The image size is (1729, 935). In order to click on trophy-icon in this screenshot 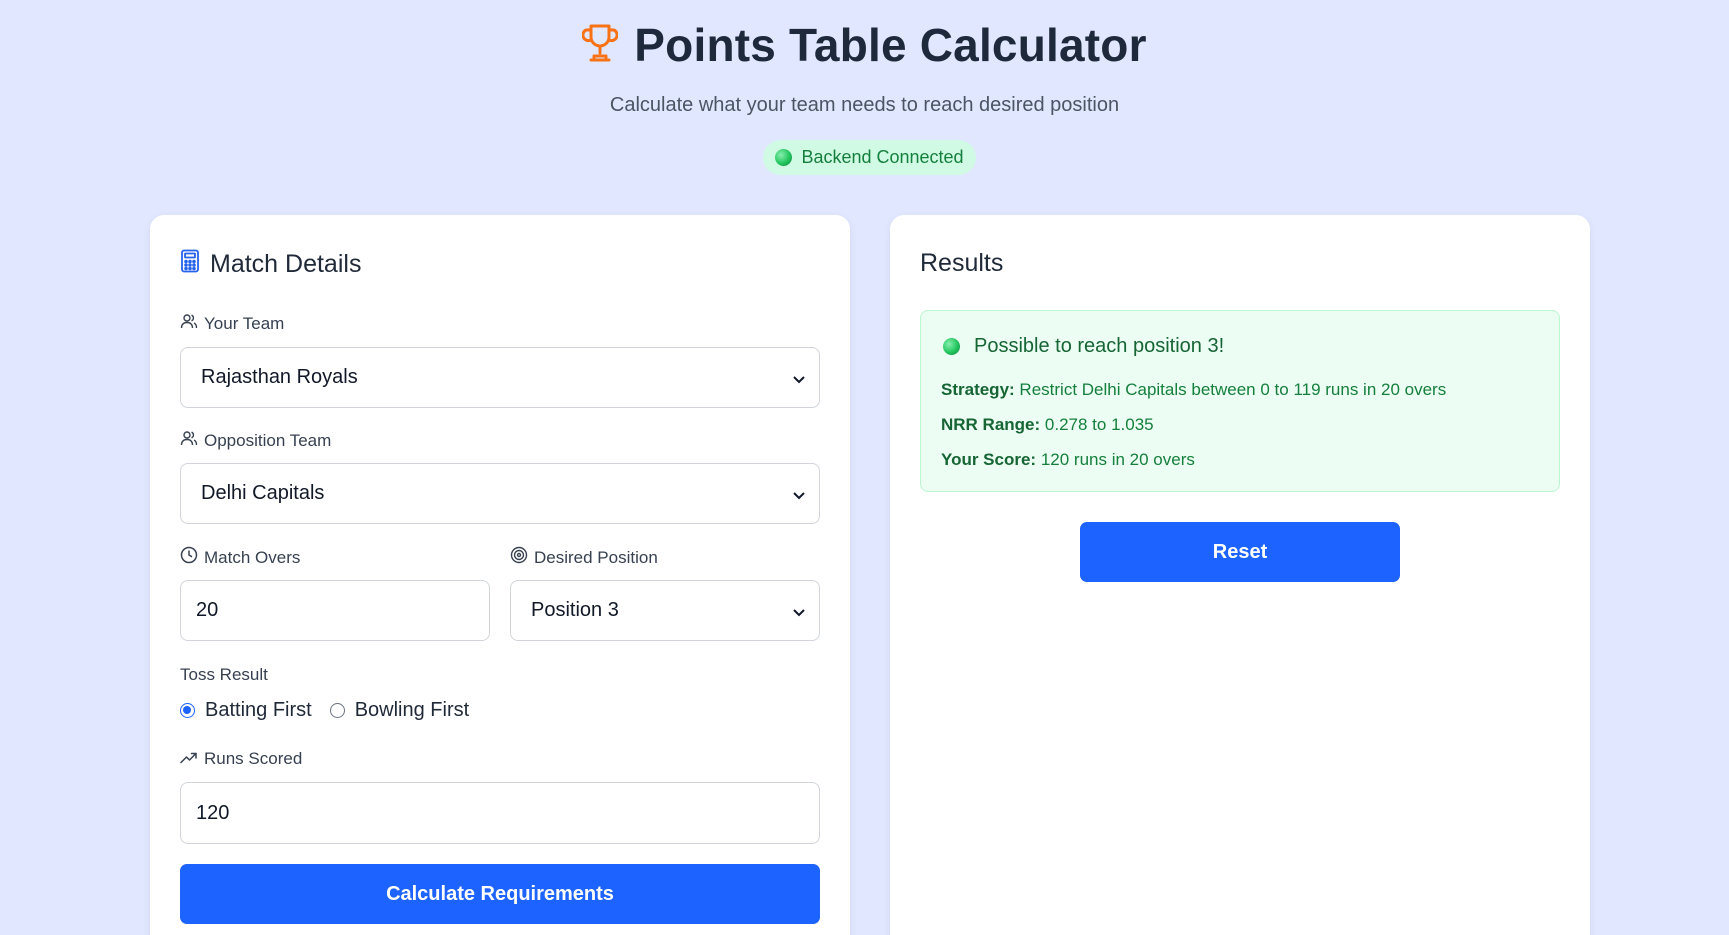, I will do `click(600, 45)`.